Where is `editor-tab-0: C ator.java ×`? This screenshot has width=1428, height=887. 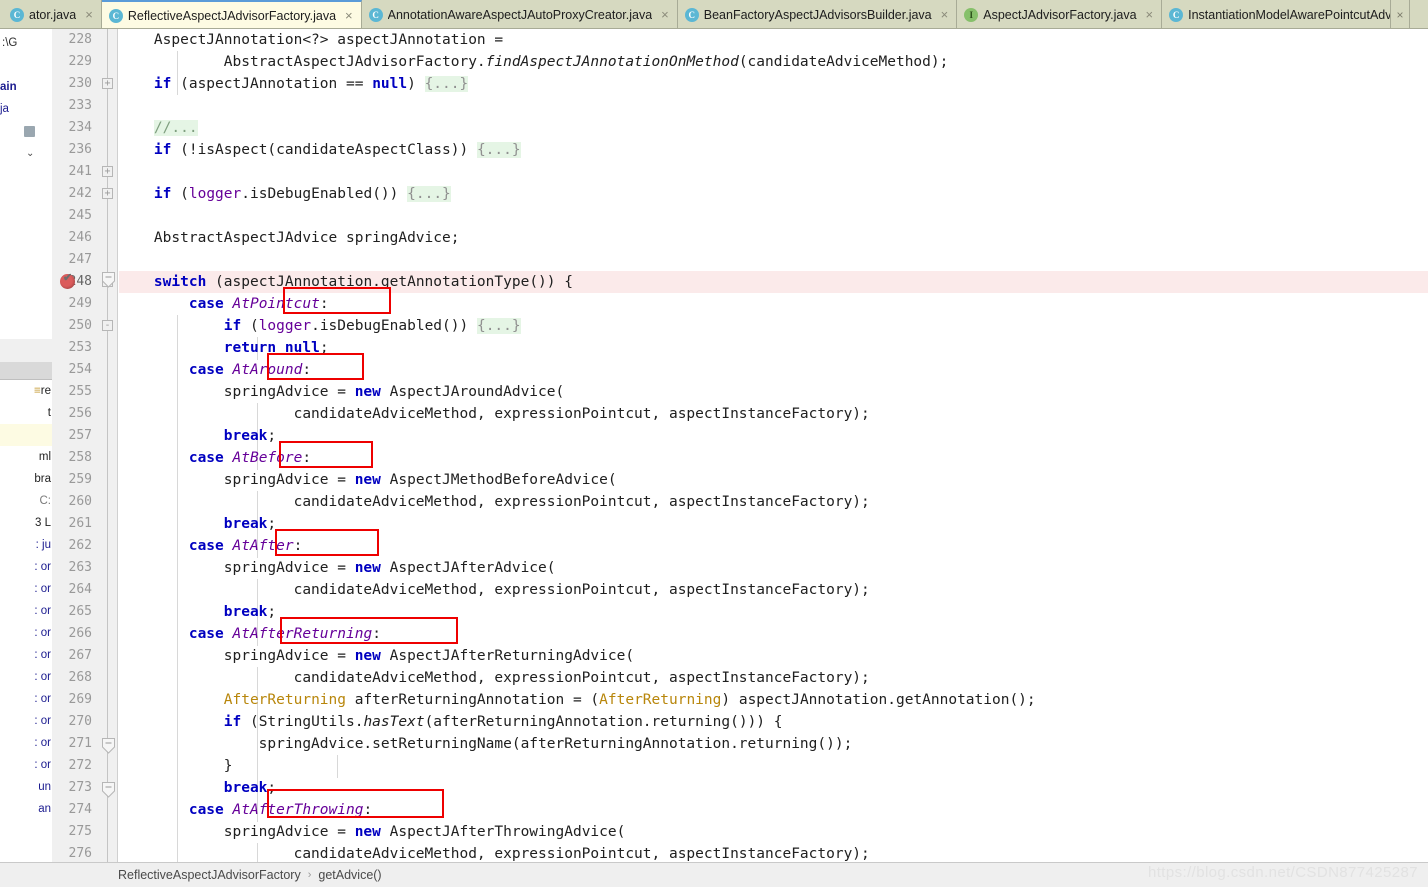
editor-tab-0: C ator.java × is located at coordinates (51, 14).